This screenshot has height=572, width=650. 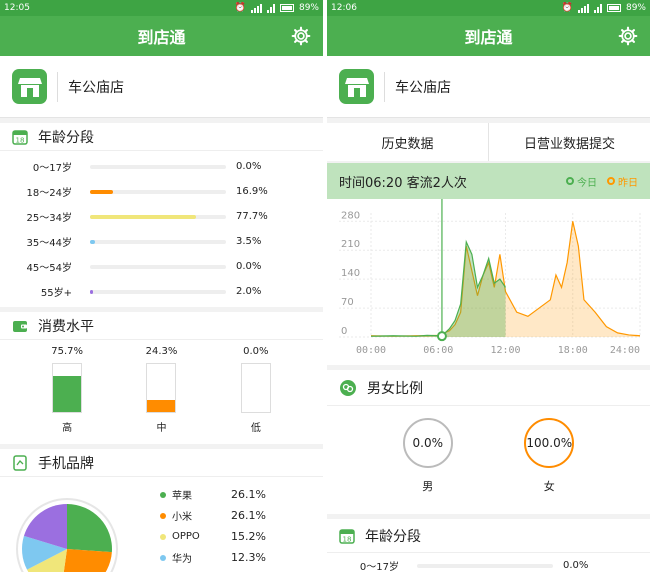 What do you see at coordinates (488, 181) in the screenshot?
I see `flow-chart-header: 时间06:20 客流2人次 今日 昨日` at bounding box center [488, 181].